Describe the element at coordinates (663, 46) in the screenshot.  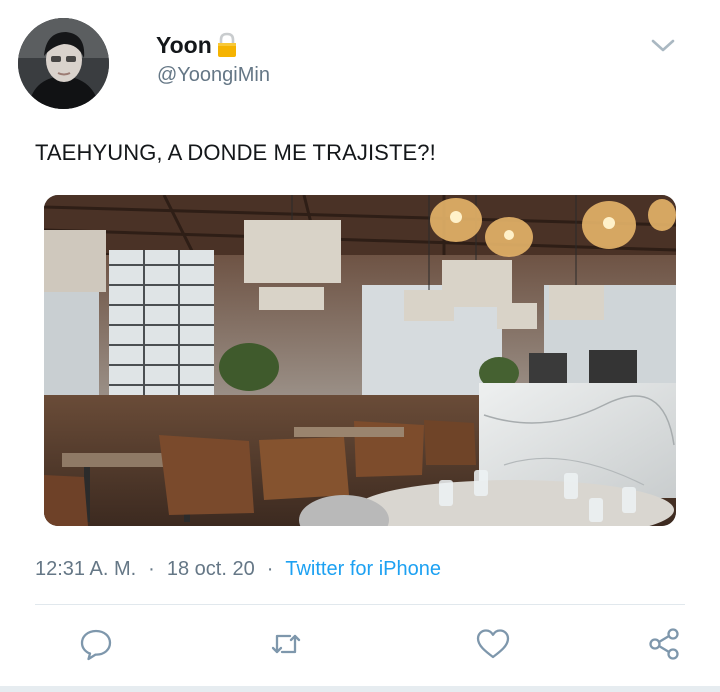
I see `chevron-down-icon` at that location.